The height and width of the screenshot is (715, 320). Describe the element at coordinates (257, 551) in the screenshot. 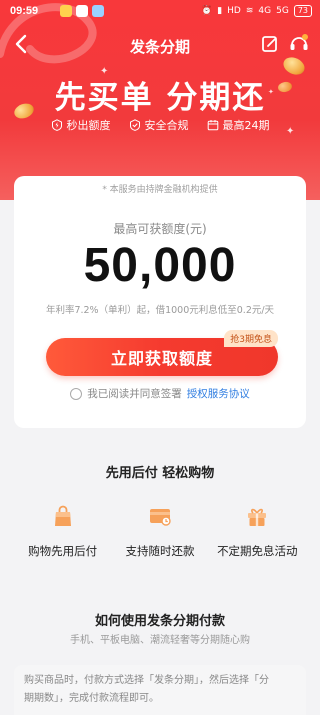

I see `benefit-label: 不定期免息活动` at that location.